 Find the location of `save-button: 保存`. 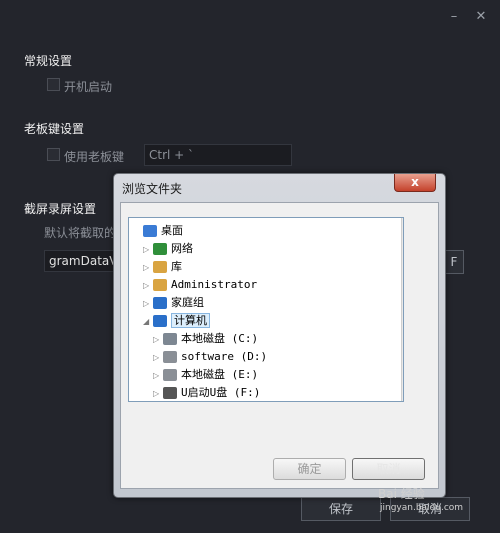

save-button: 保存 is located at coordinates (341, 509).